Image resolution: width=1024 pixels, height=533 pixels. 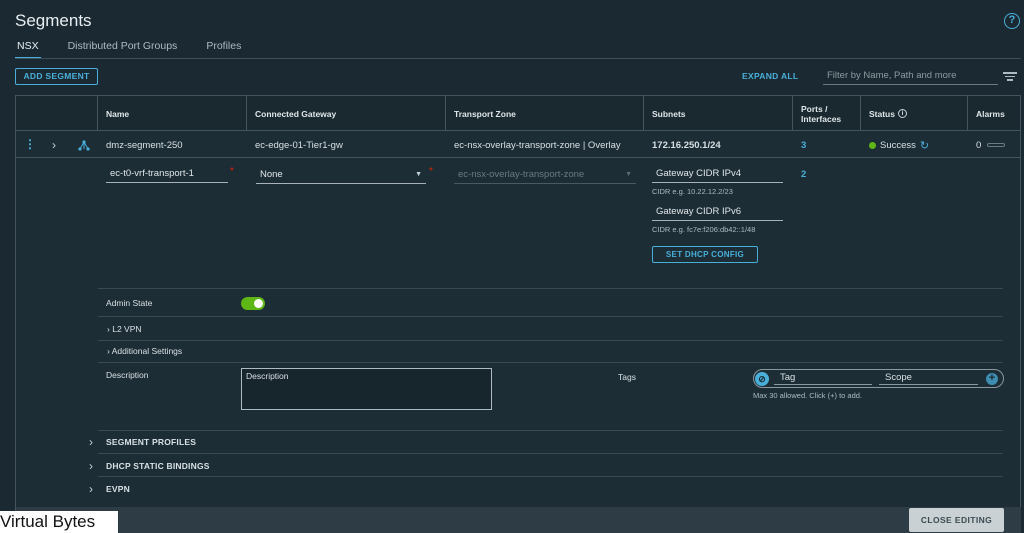 I want to click on transport-zone-select: ec-nsx-overlay-transport-zone ▼, so click(x=545, y=175).